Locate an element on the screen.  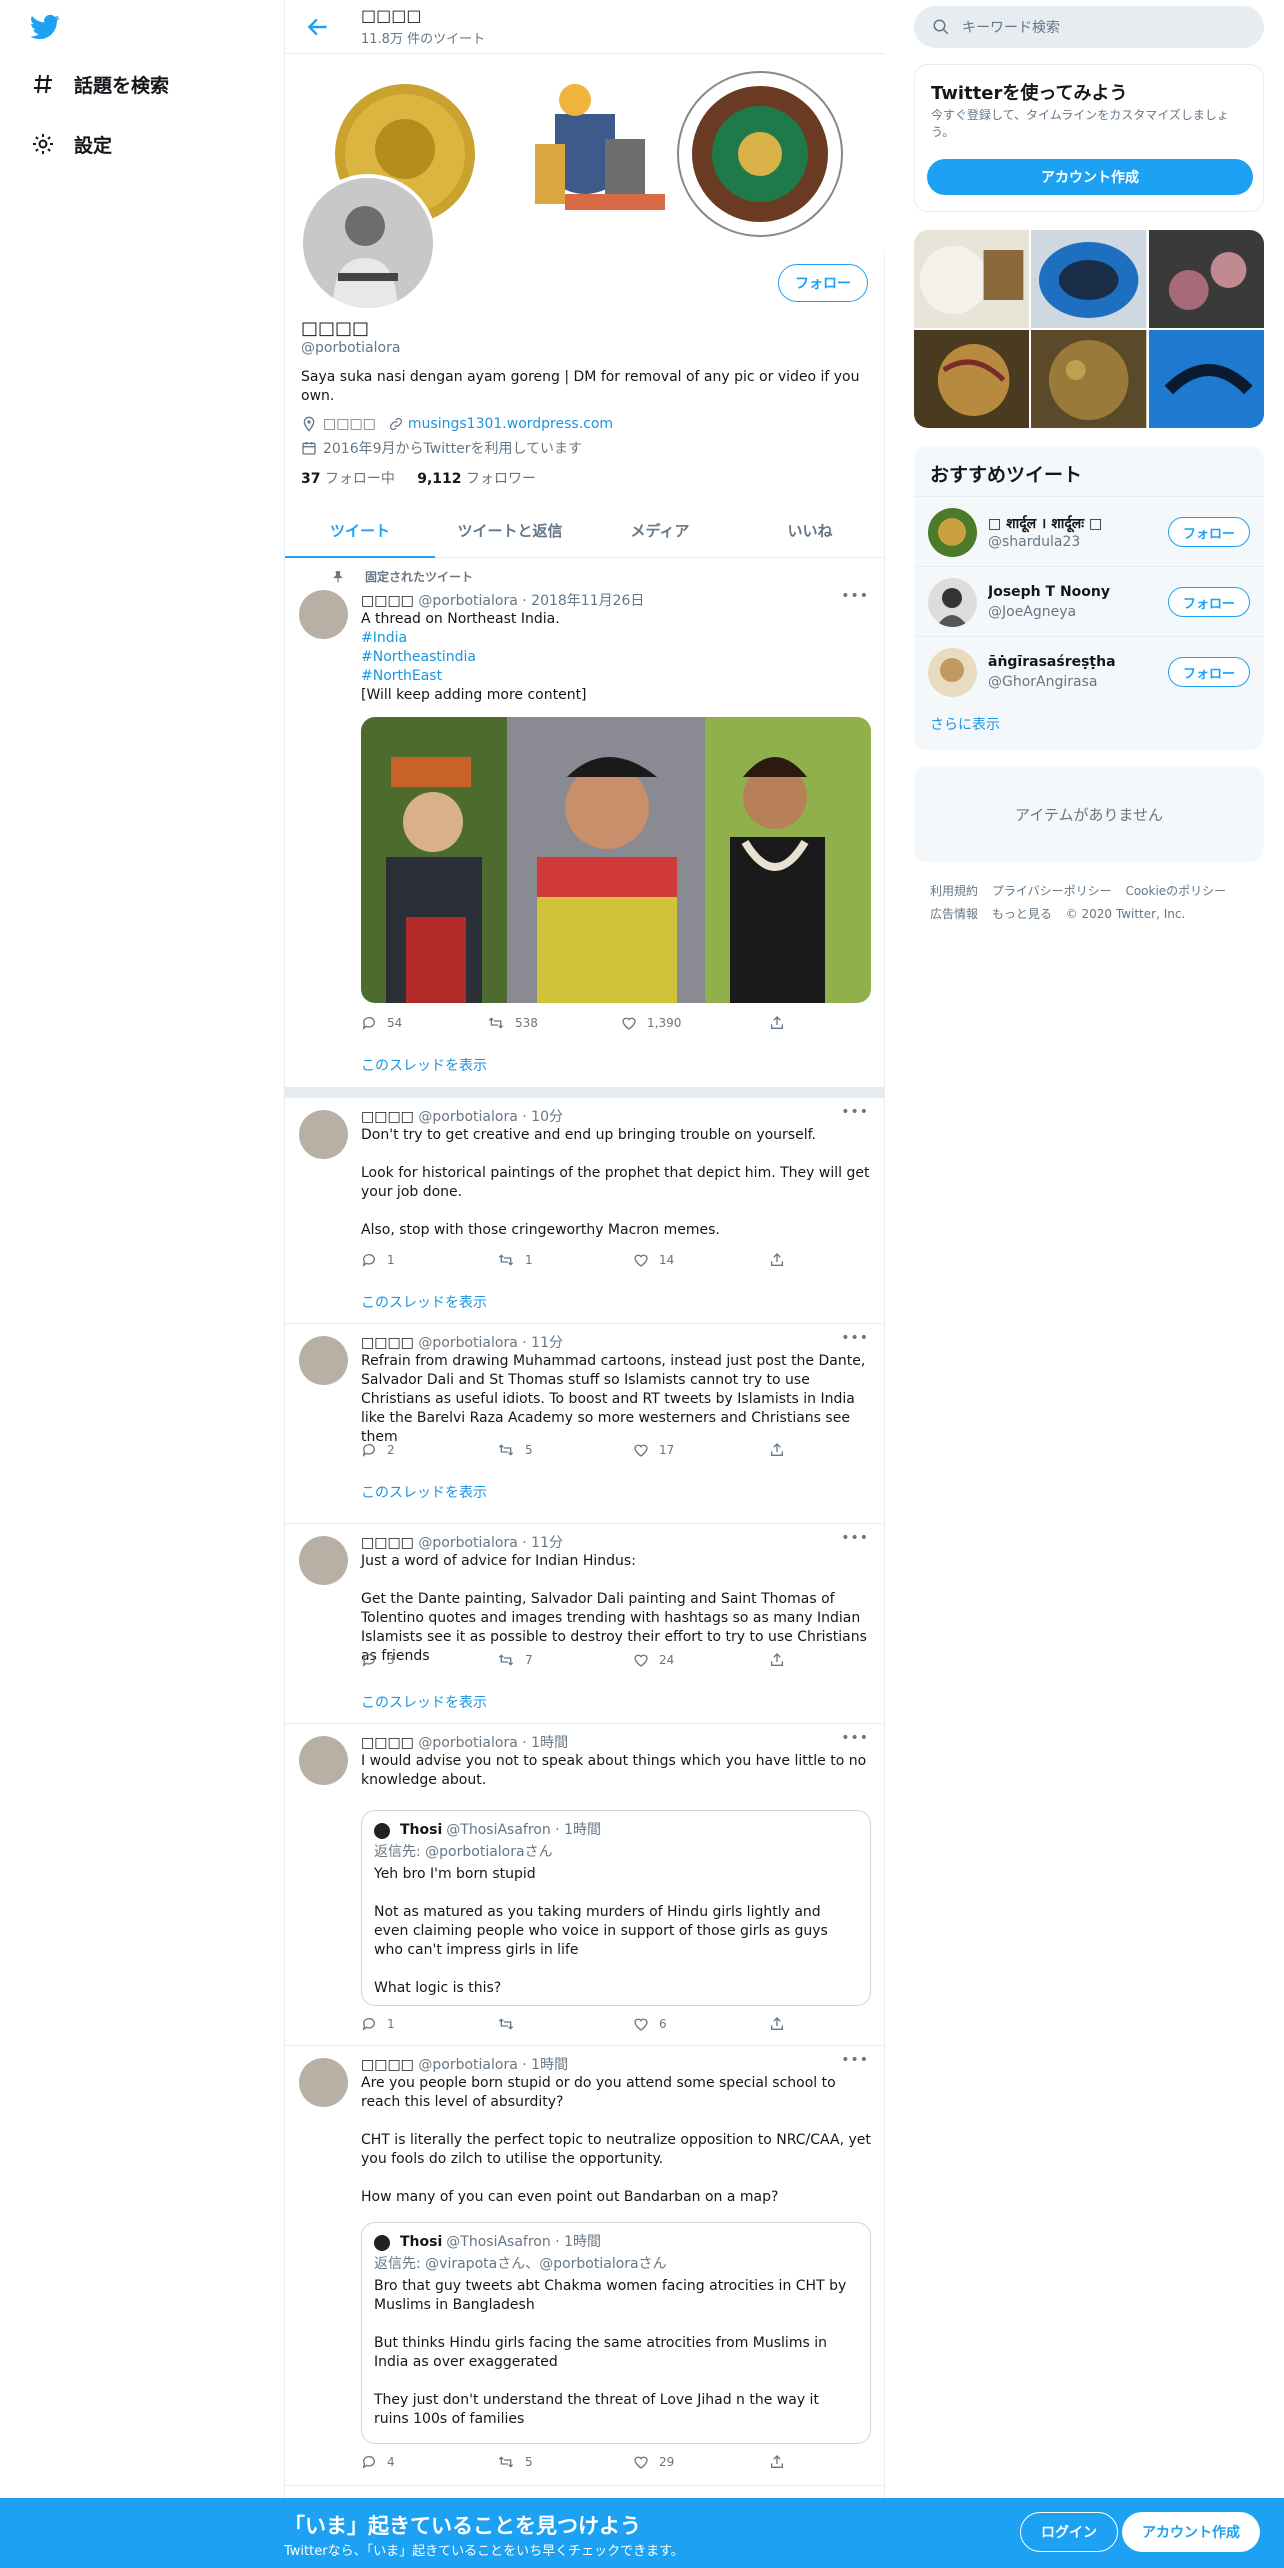
profile-avatar is located at coordinates (368, 243).